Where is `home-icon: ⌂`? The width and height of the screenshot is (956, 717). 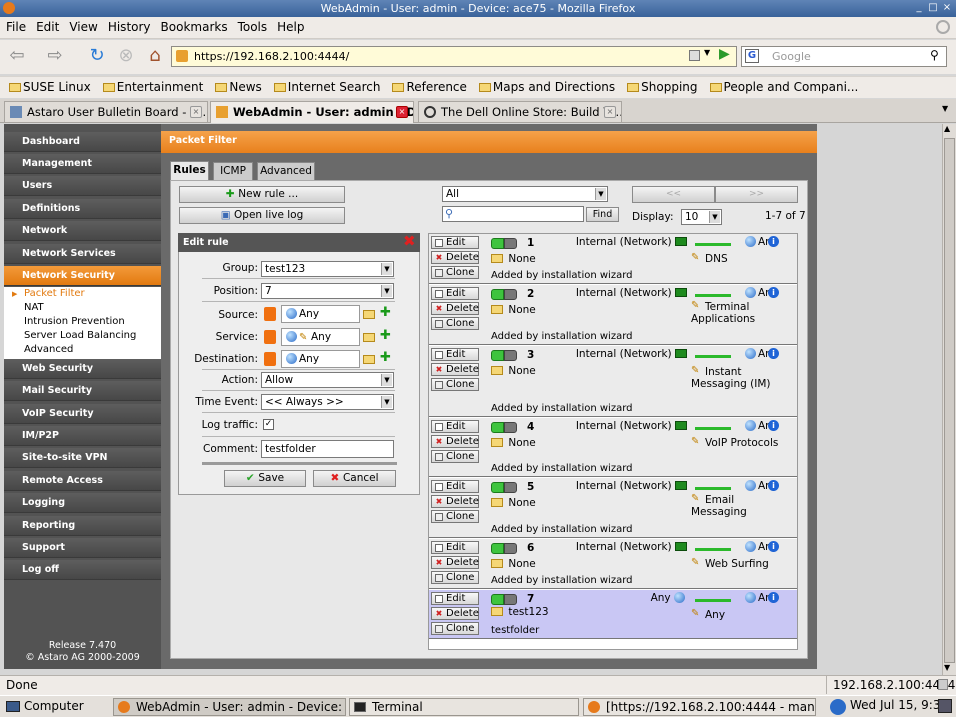
home-icon: ⌂ is located at coordinates (155, 56).